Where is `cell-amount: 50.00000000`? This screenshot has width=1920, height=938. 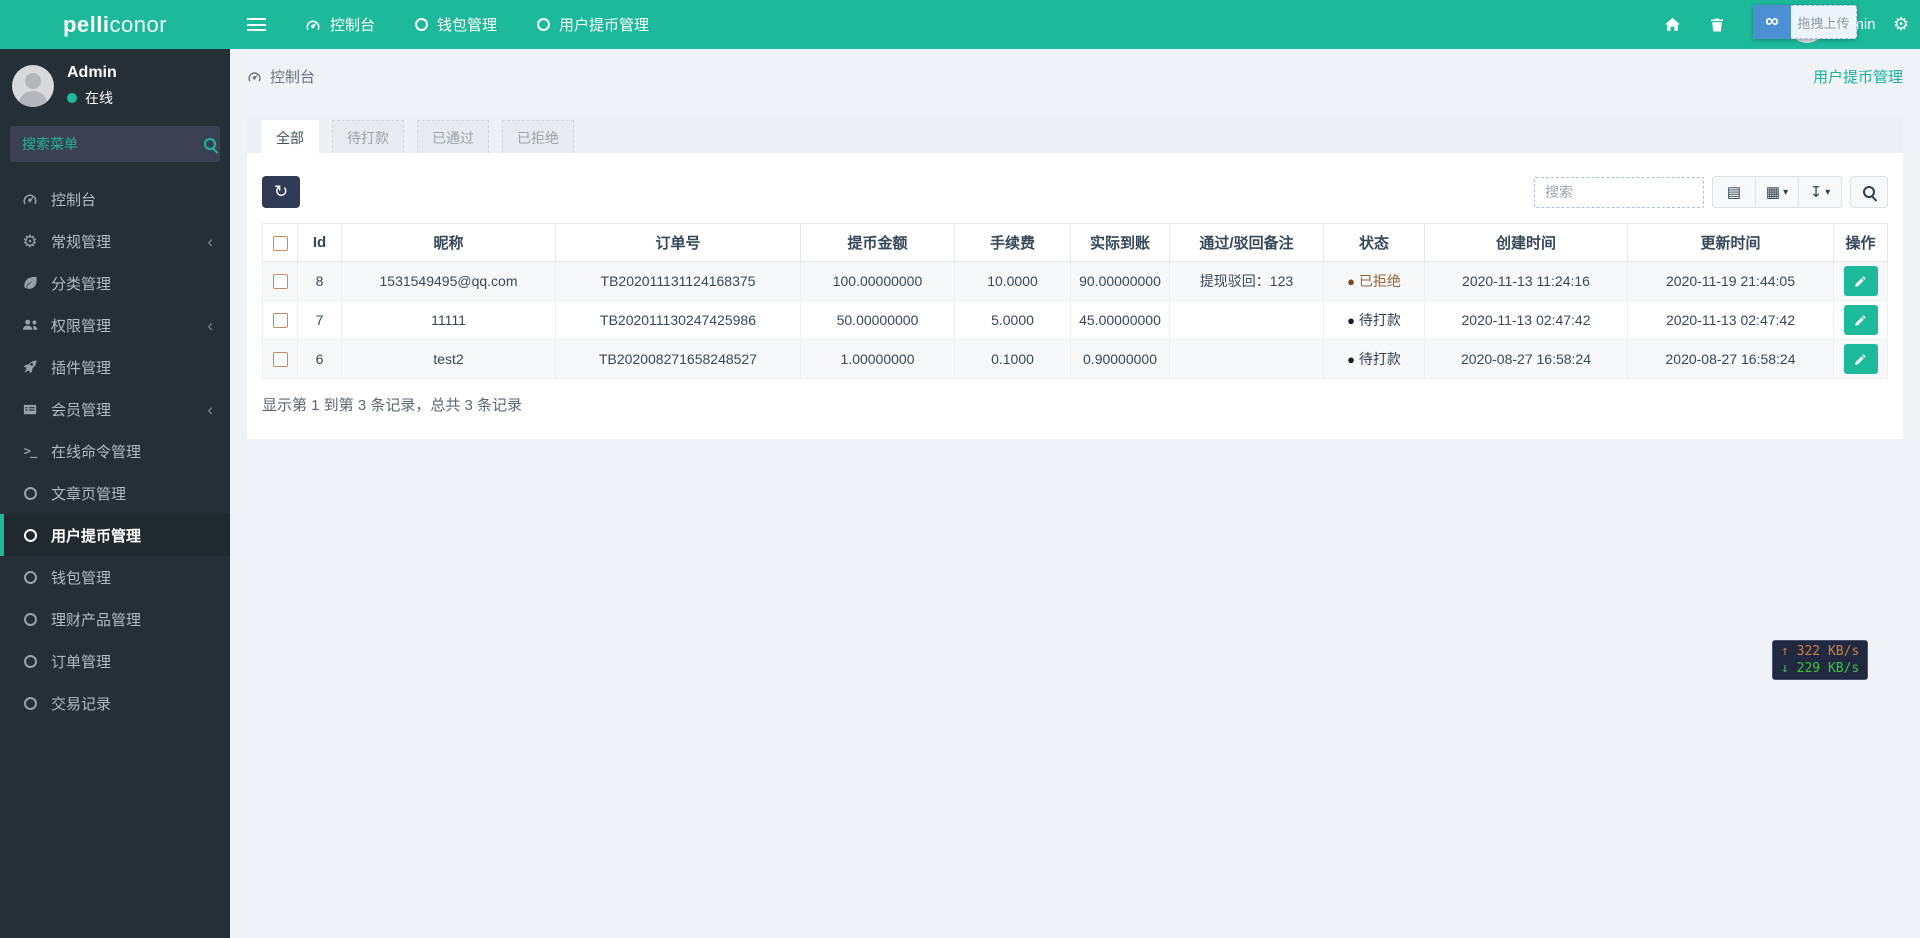 cell-amount: 50.00000000 is located at coordinates (877, 320).